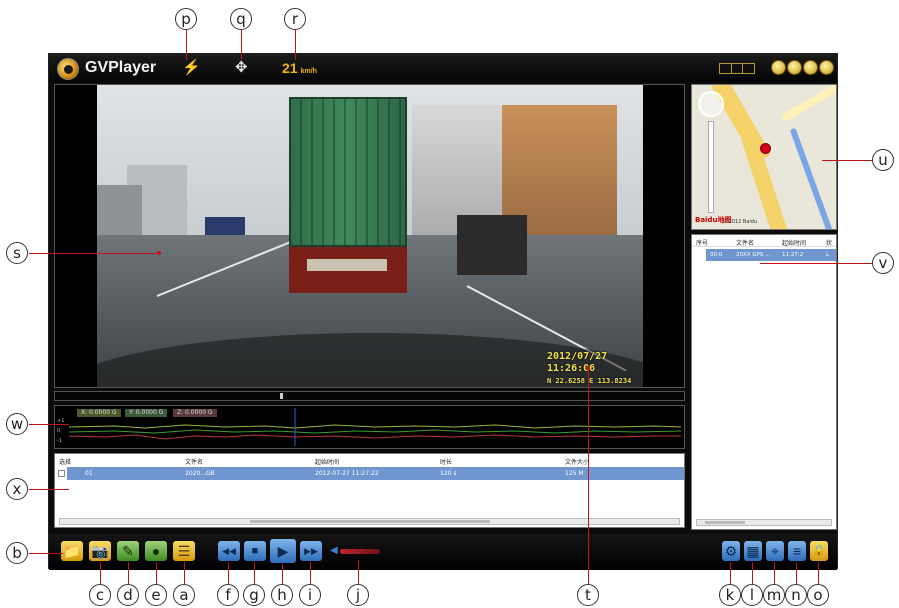 The width and height of the screenshot is (899, 608). I want to click on stop-button: ■, so click(255, 551).